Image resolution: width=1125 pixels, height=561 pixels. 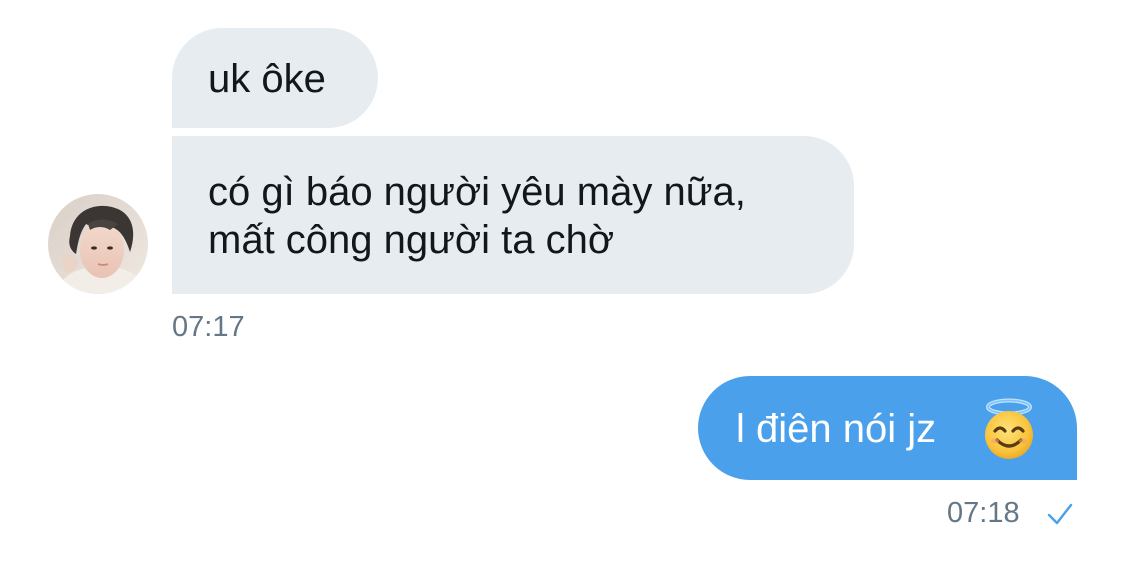 What do you see at coordinates (477, 192) in the screenshot?
I see `message-text-line: có gì báo người yêu mày nữa,` at bounding box center [477, 192].